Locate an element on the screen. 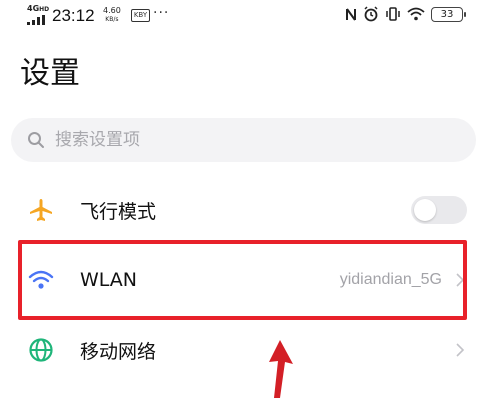 The width and height of the screenshot is (485, 400). nfc-icon is located at coordinates (351, 14).